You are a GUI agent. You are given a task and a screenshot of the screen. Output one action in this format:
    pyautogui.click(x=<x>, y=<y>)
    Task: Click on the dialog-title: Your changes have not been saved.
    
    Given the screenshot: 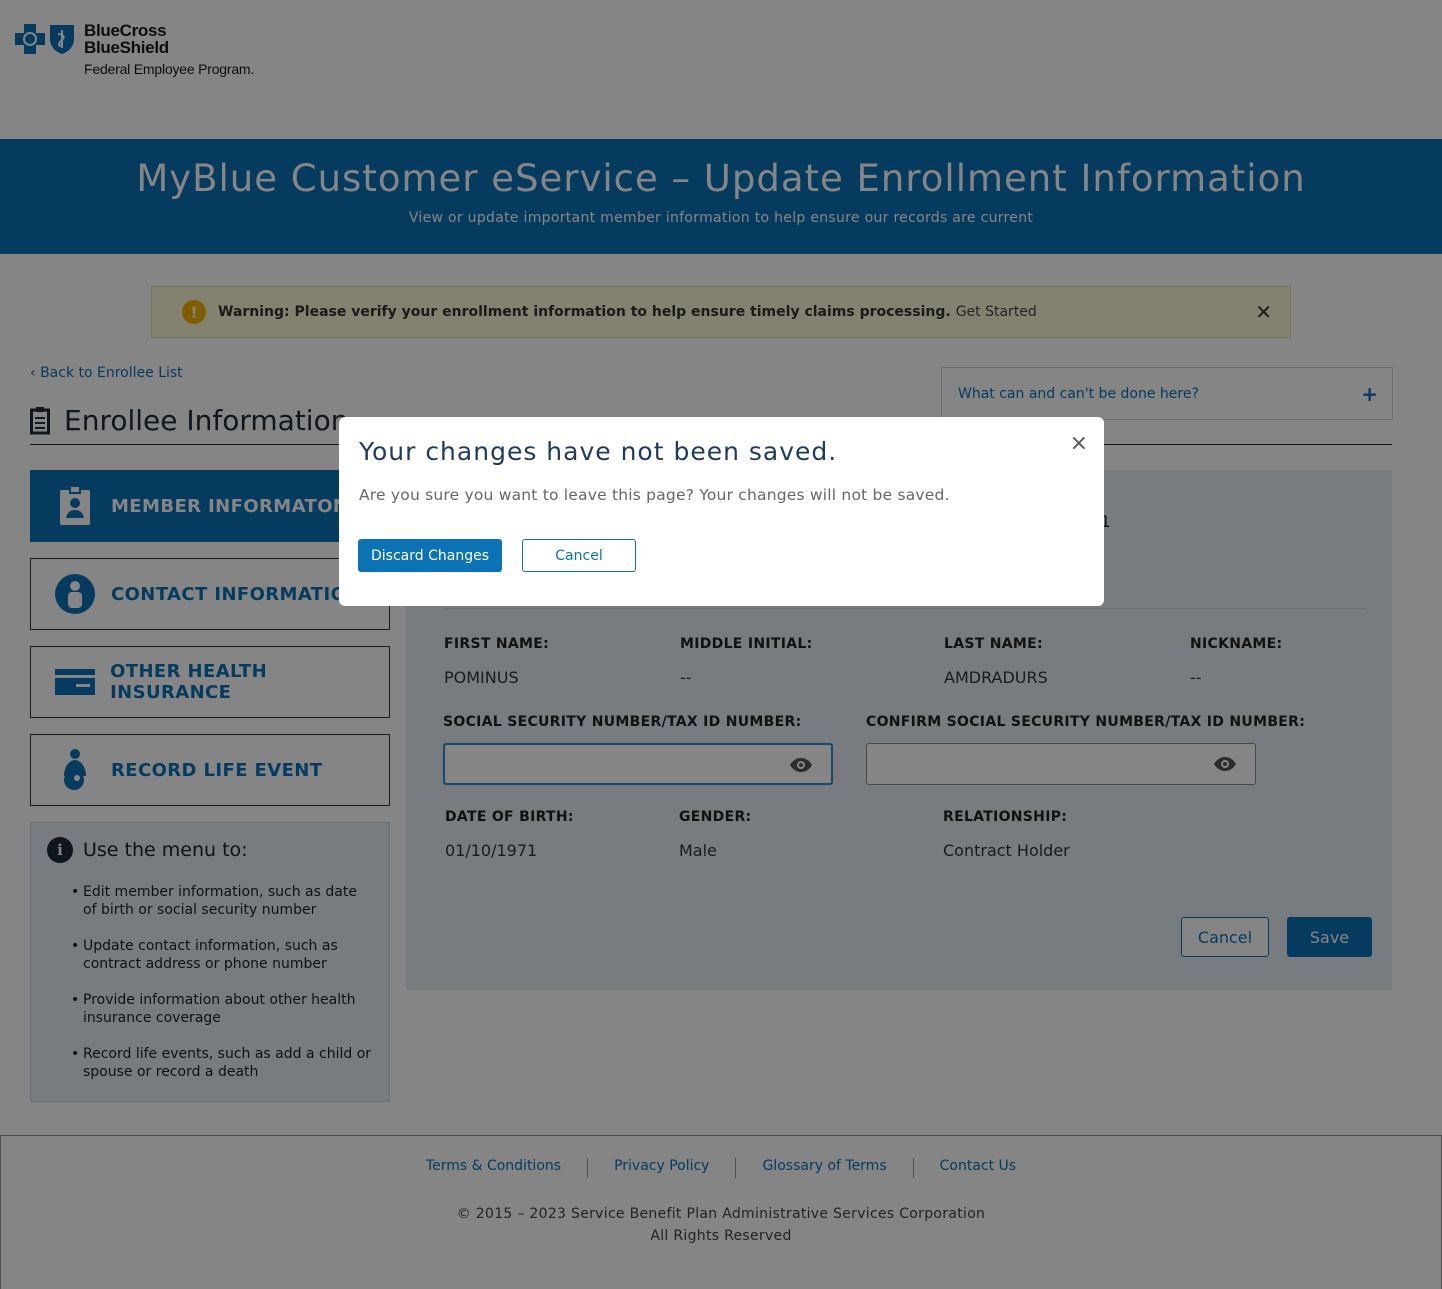 What is the action you would take?
    pyautogui.click(x=598, y=451)
    